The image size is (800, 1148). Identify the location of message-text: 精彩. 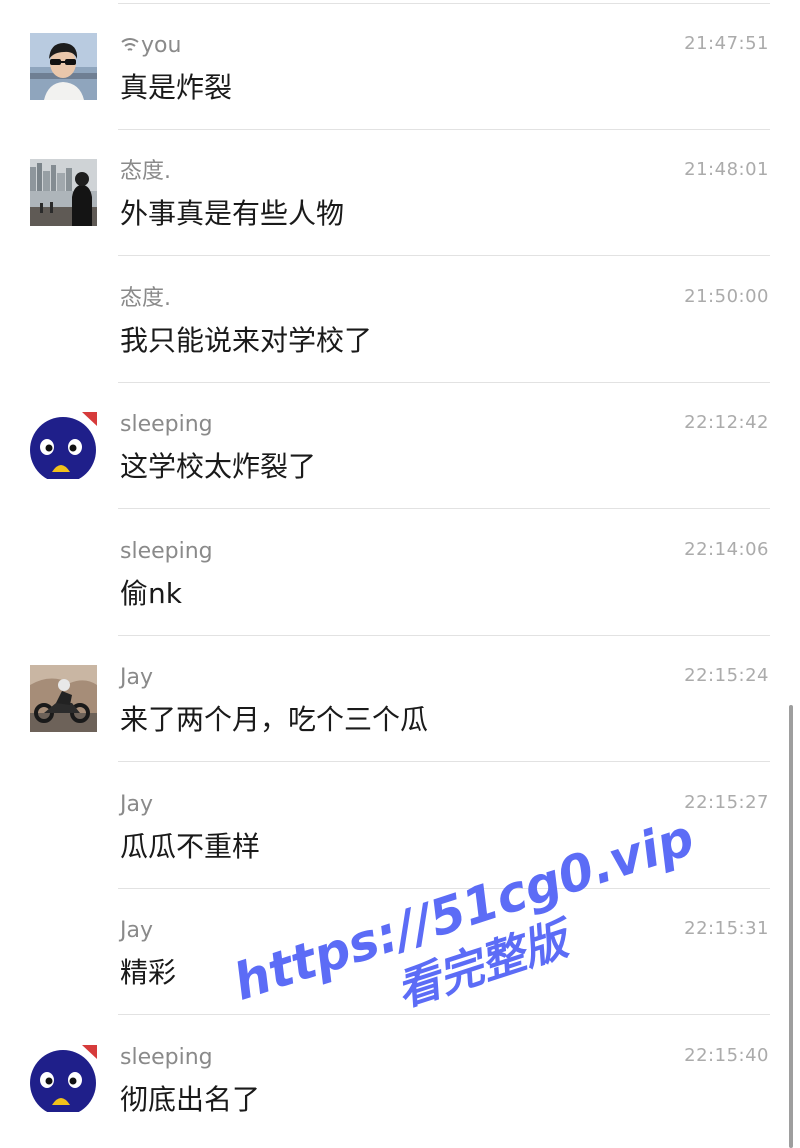
(148, 972).